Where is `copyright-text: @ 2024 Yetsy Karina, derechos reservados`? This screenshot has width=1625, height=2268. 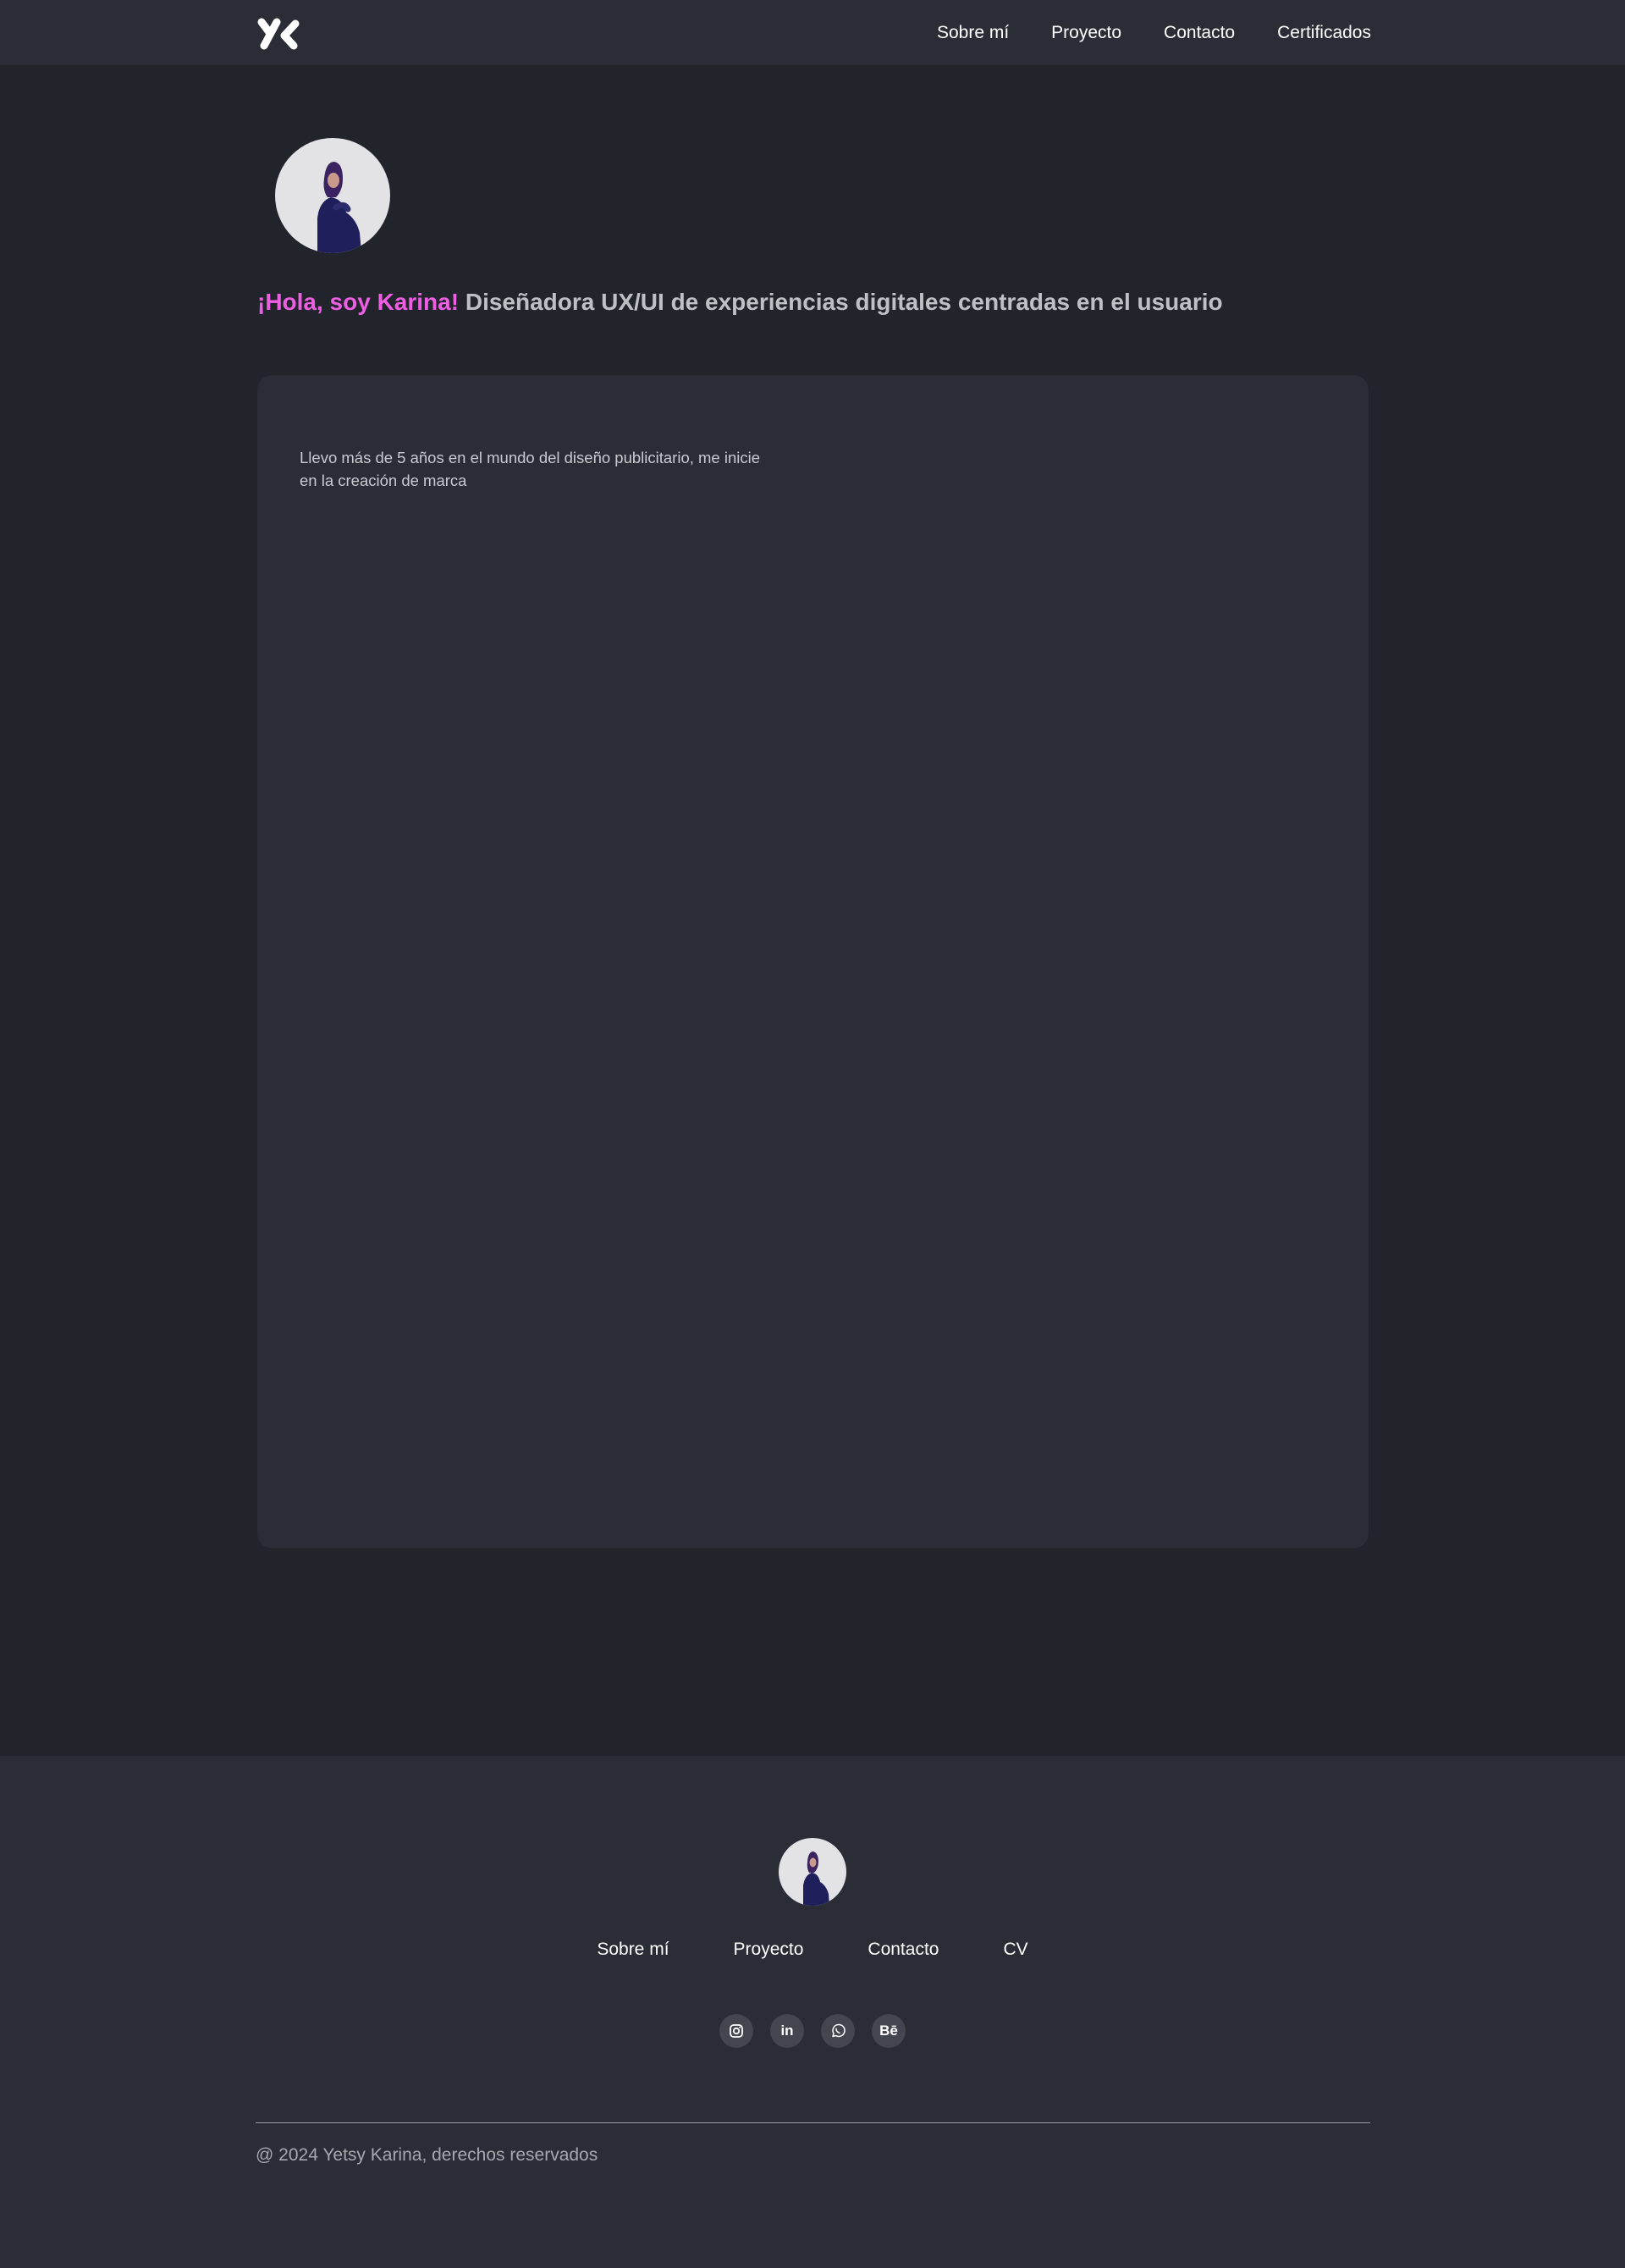
copyright-text: @ 2024 Yetsy Karina, derechos reservados is located at coordinates (427, 2155).